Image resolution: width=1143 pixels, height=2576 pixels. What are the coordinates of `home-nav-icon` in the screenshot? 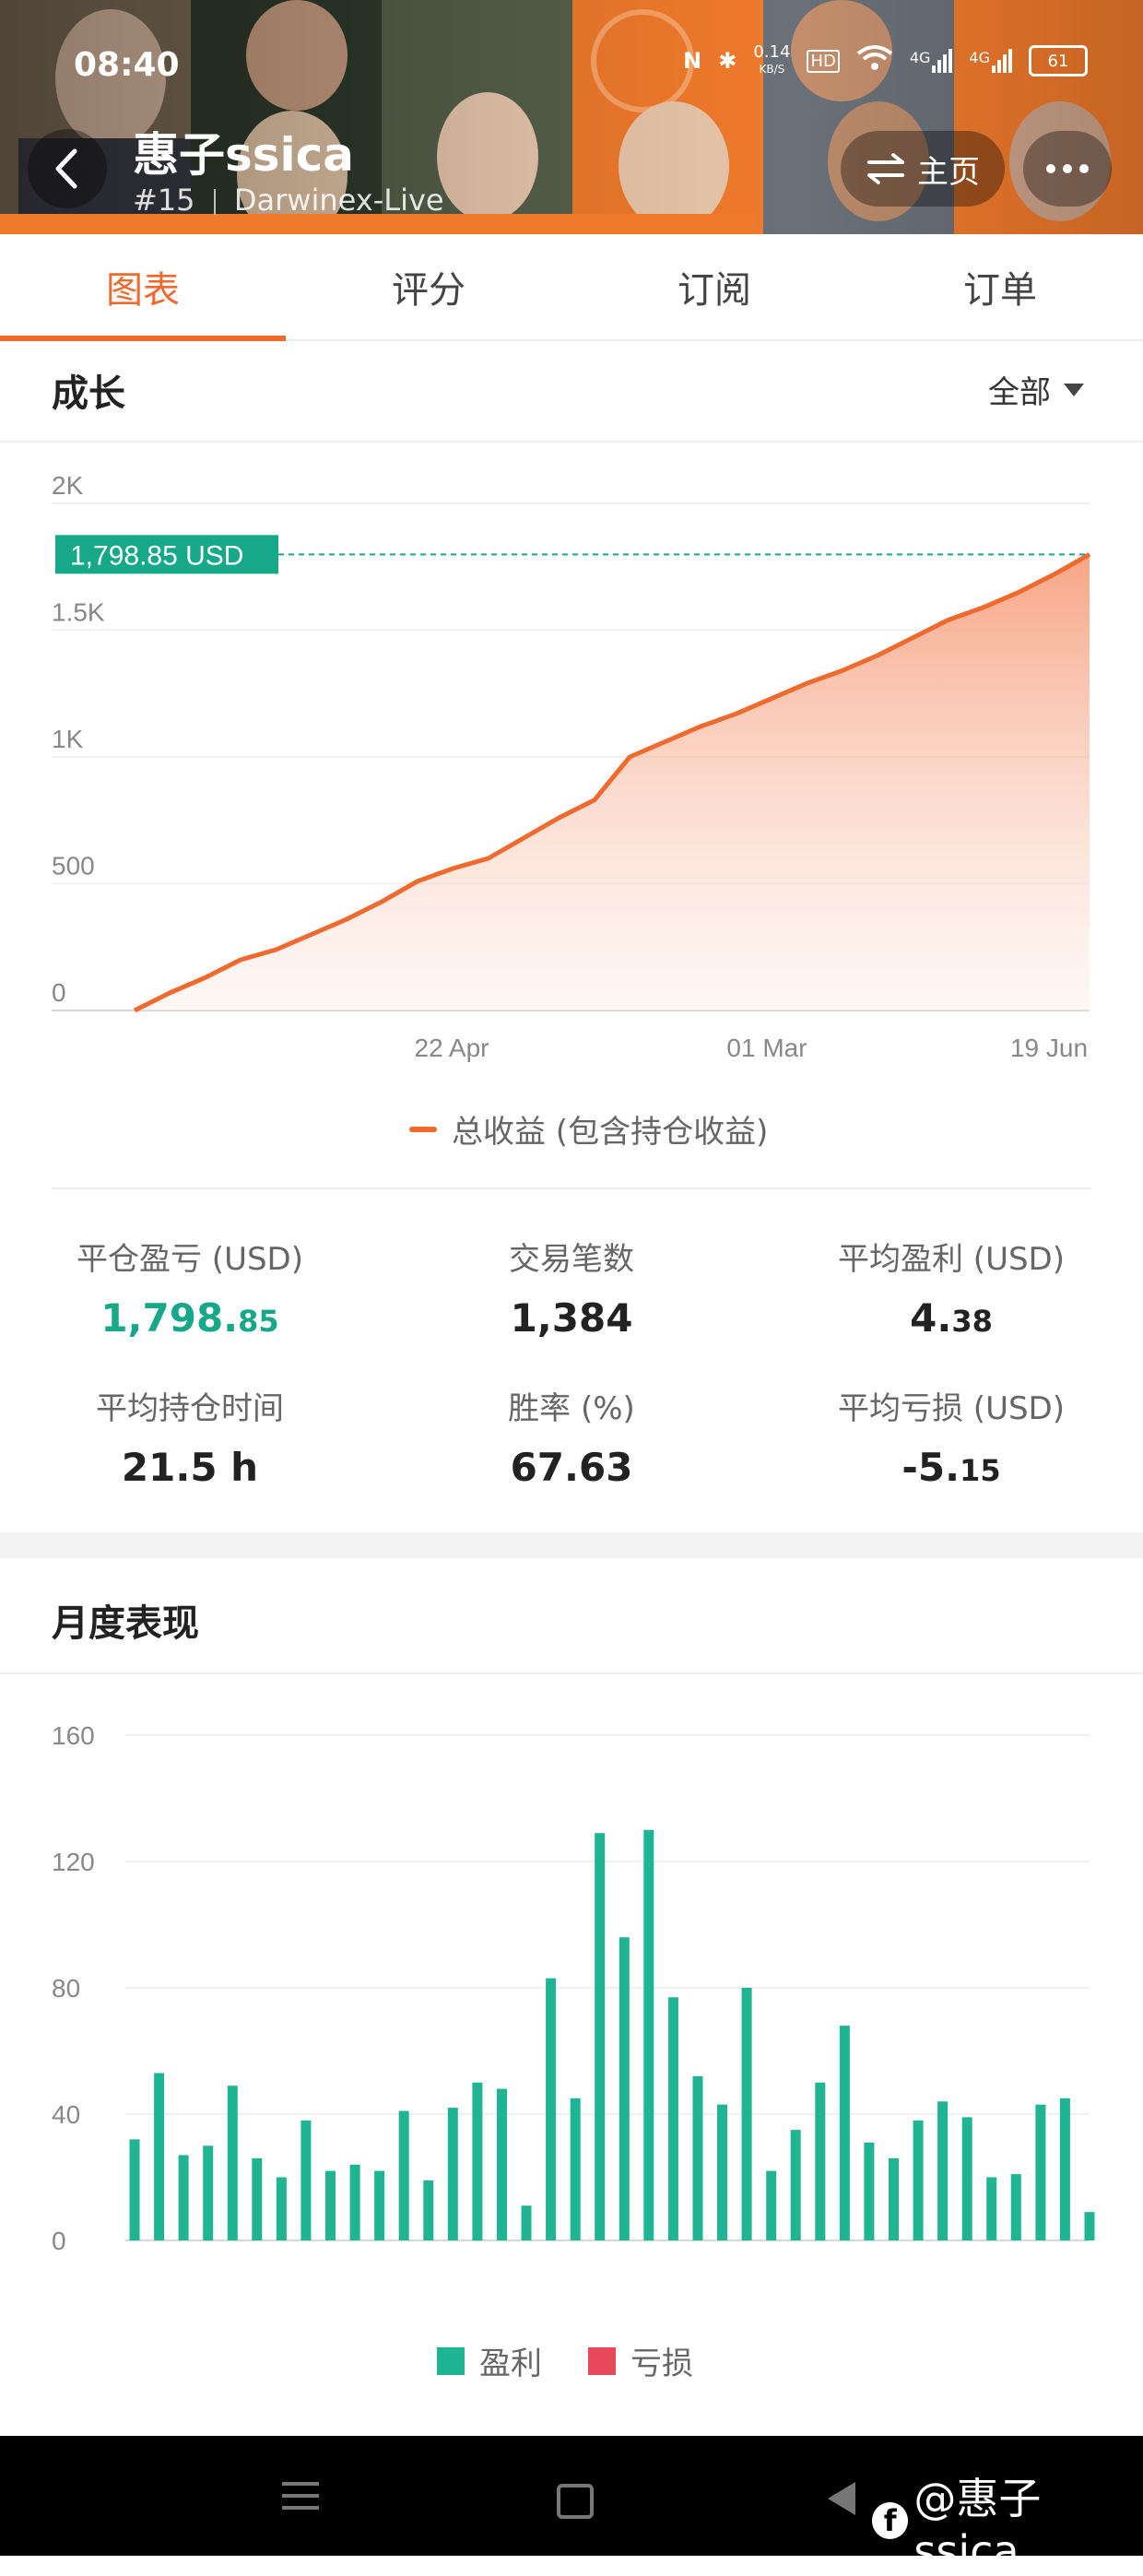 It's located at (575, 2501).